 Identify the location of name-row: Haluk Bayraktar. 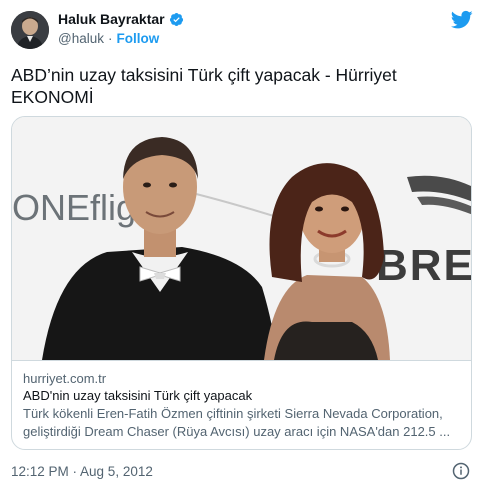
(121, 19).